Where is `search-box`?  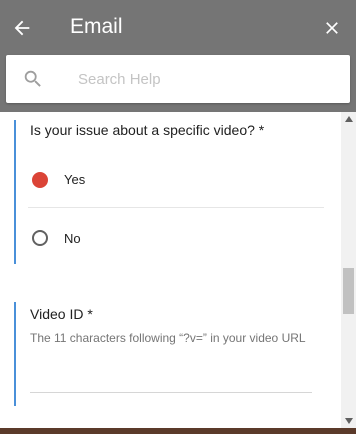
search-box is located at coordinates (178, 79).